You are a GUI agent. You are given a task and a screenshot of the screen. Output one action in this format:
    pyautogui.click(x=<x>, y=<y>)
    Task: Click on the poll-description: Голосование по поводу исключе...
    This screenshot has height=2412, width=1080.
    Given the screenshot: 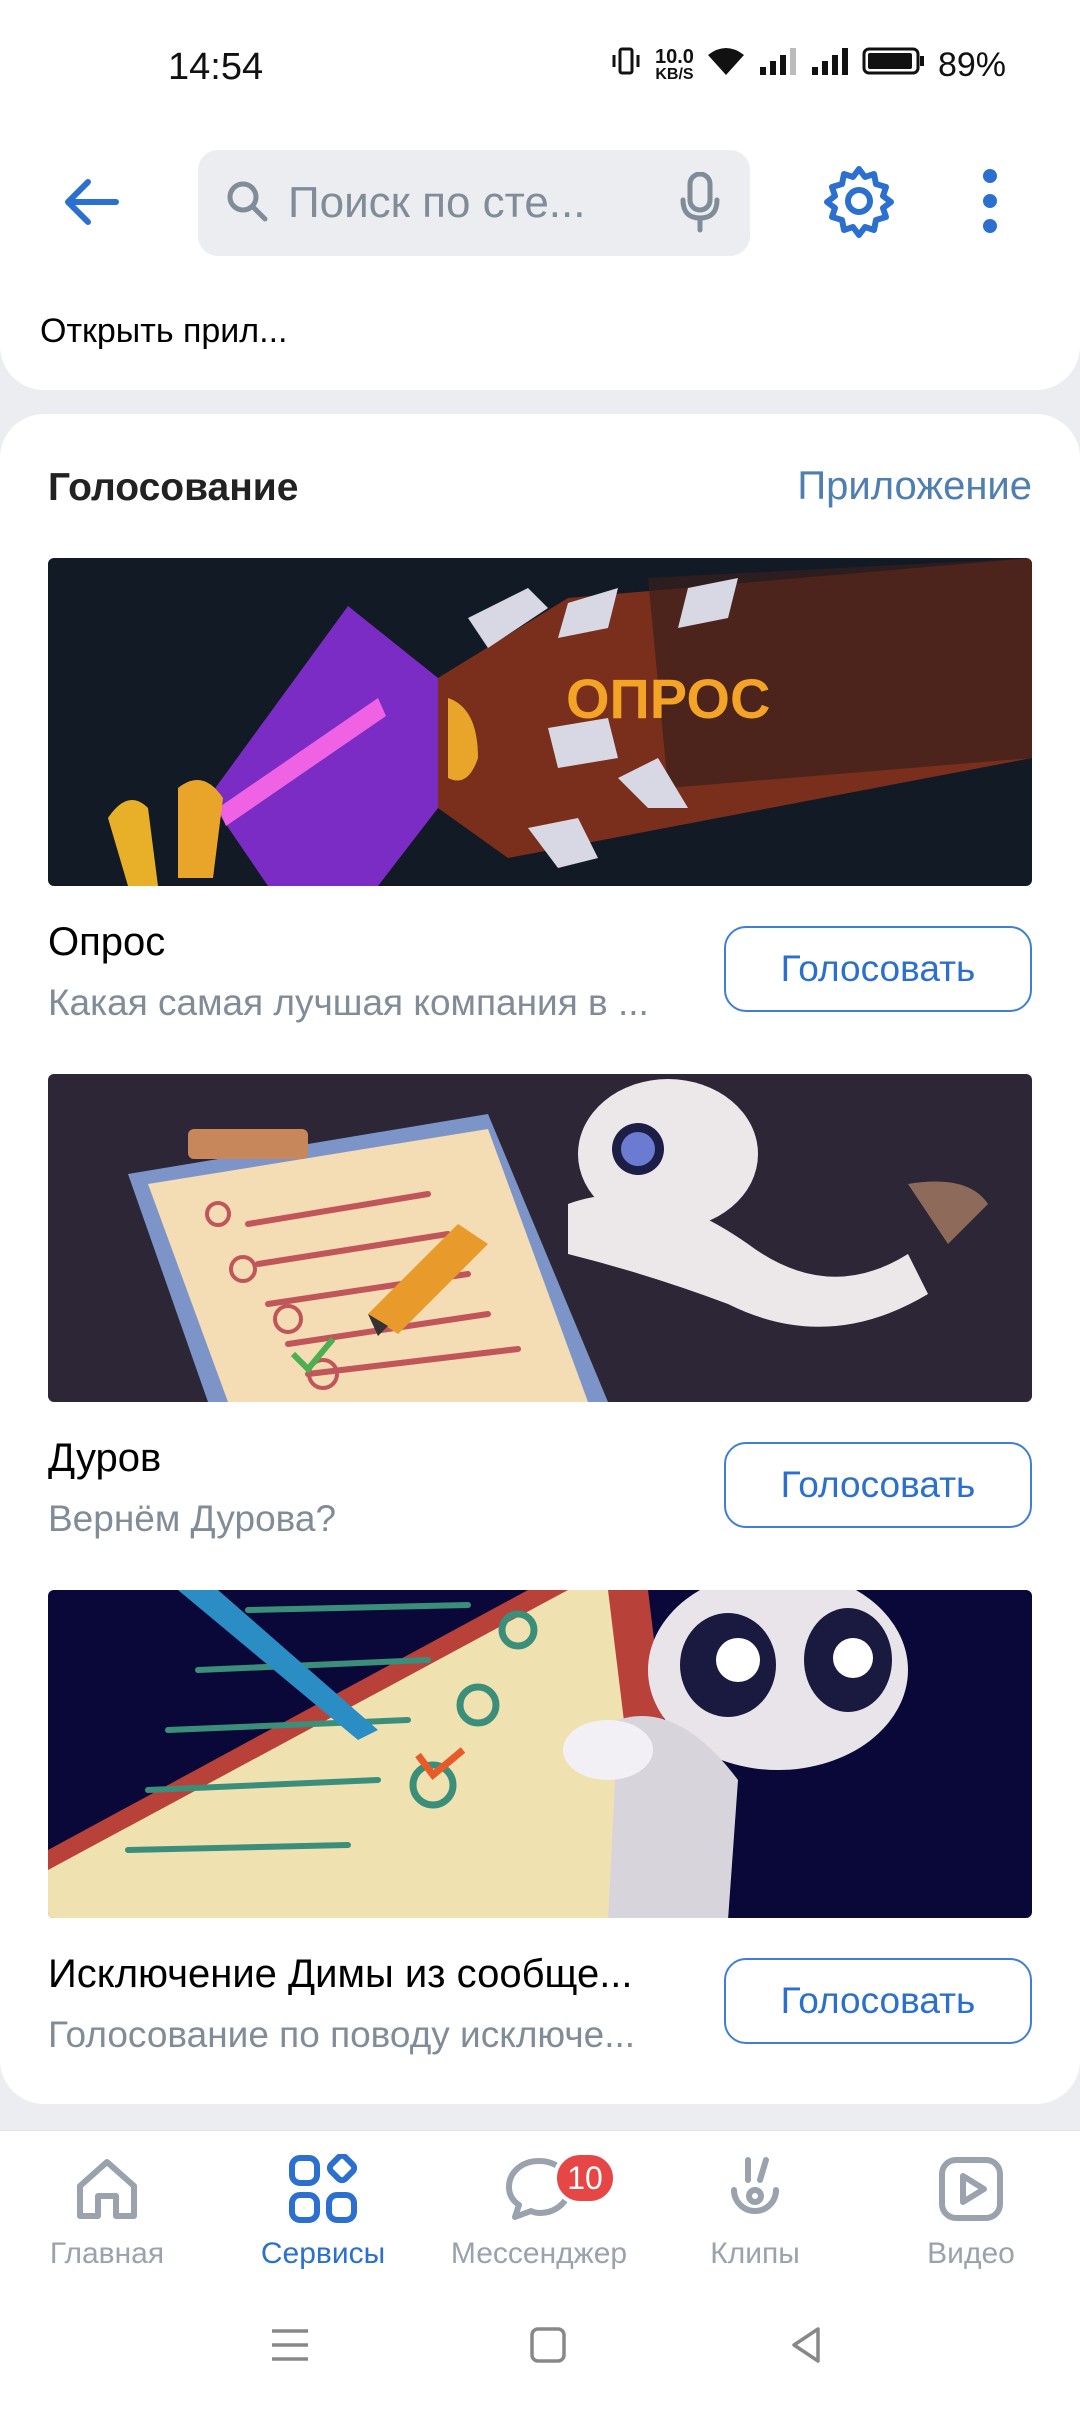 What is the action you would take?
    pyautogui.click(x=342, y=2034)
    